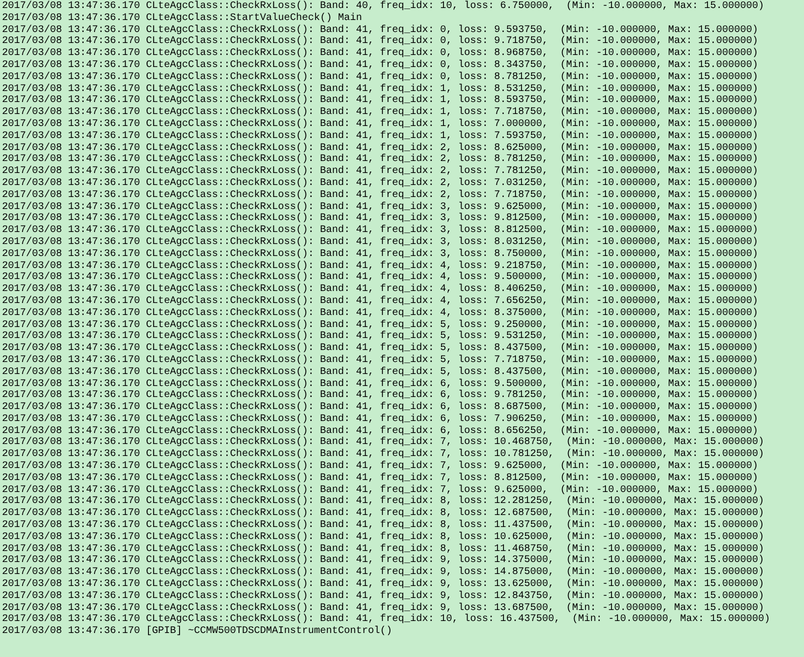 This screenshot has height=657, width=804. What do you see at coordinates (380, 408) in the screenshot?
I see `log-line: 2017/03/08 13:47:36.170 CLteAgcClass::CheckRxLoss(): Band: 41, freq_idx: 6, loss: 8.687500, (Min: -10.000000, Max: 15.000000)` at bounding box center [380, 408].